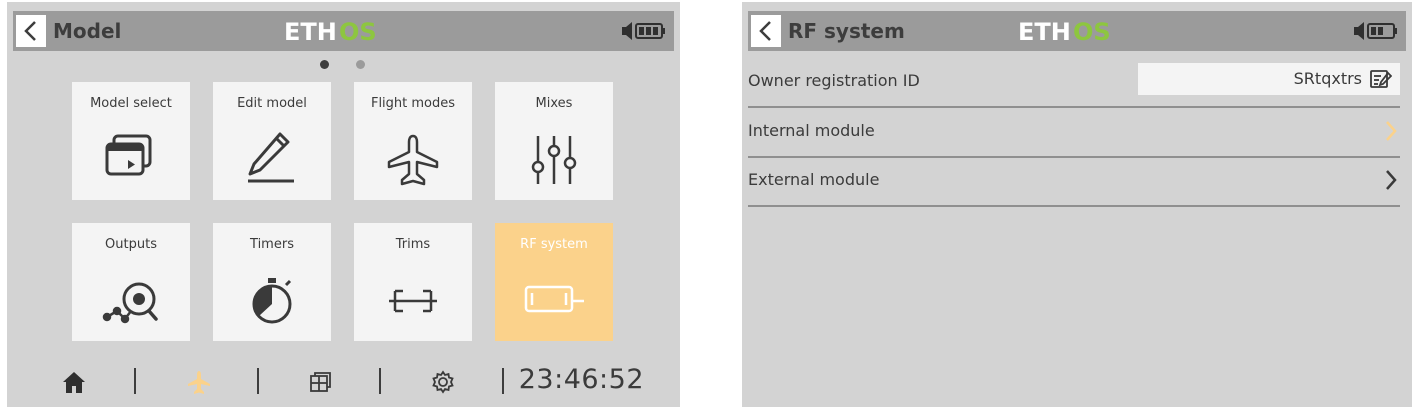  I want to click on owner-registration-field: SRtqxtrs, so click(1269, 79).